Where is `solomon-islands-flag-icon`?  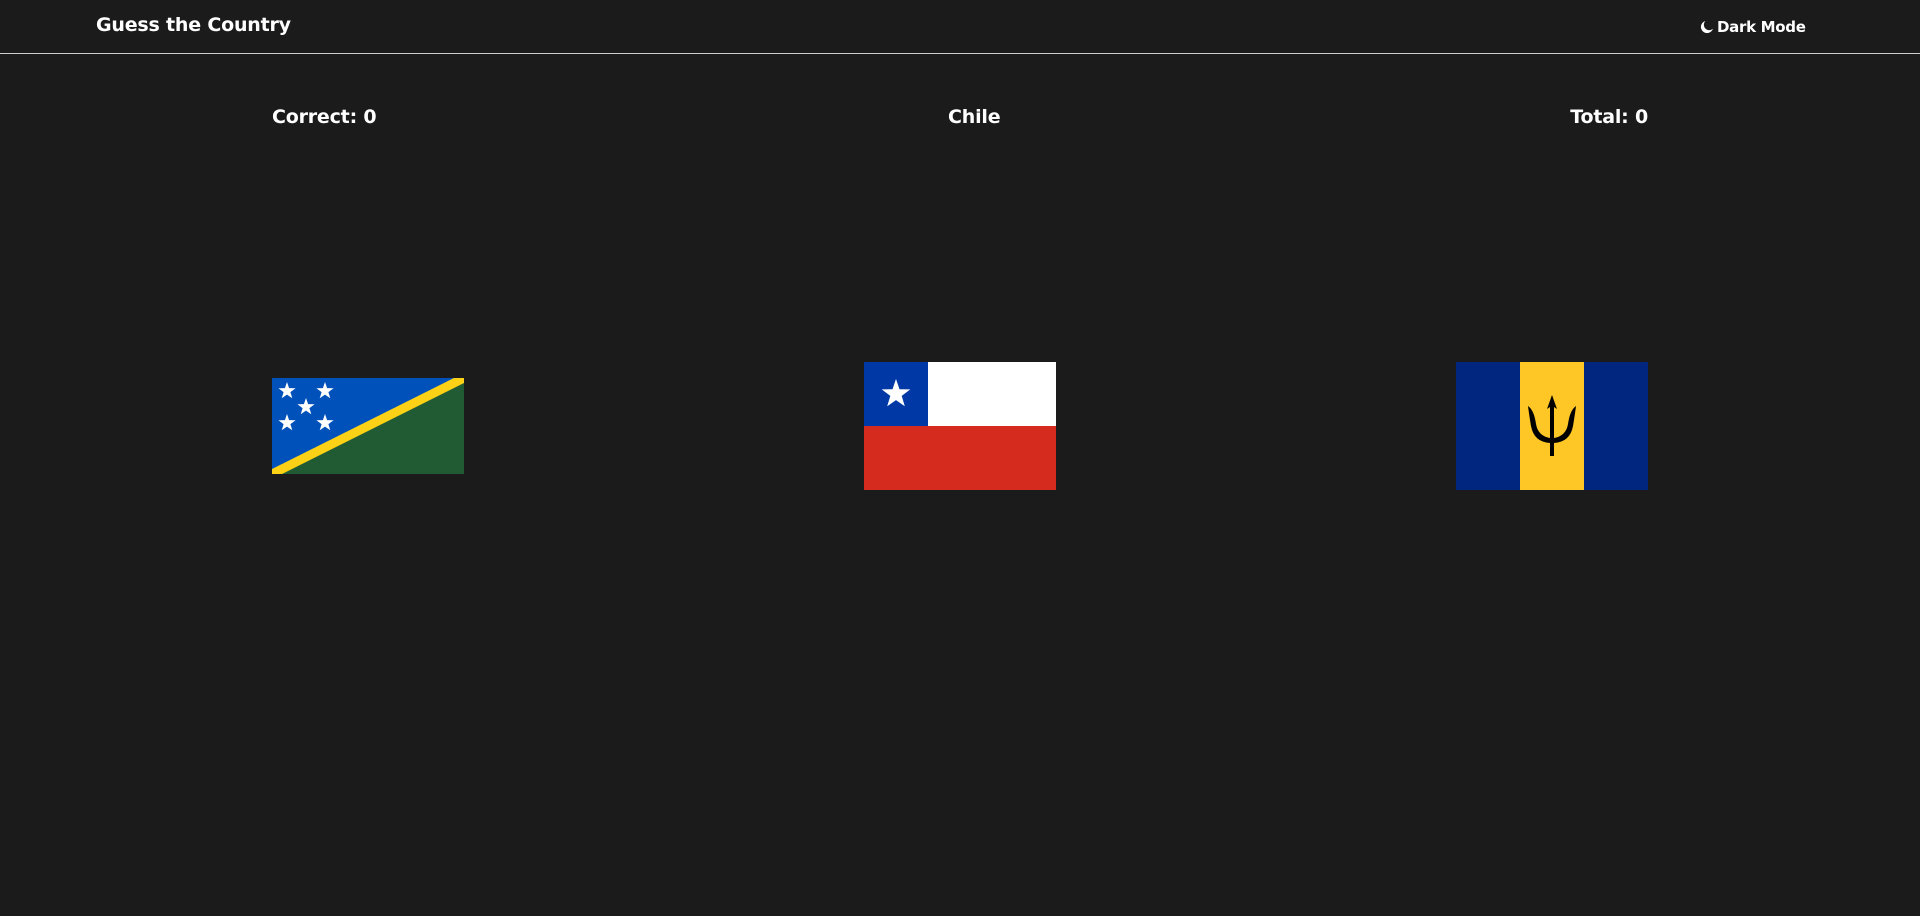 solomon-islands-flag-icon is located at coordinates (368, 426).